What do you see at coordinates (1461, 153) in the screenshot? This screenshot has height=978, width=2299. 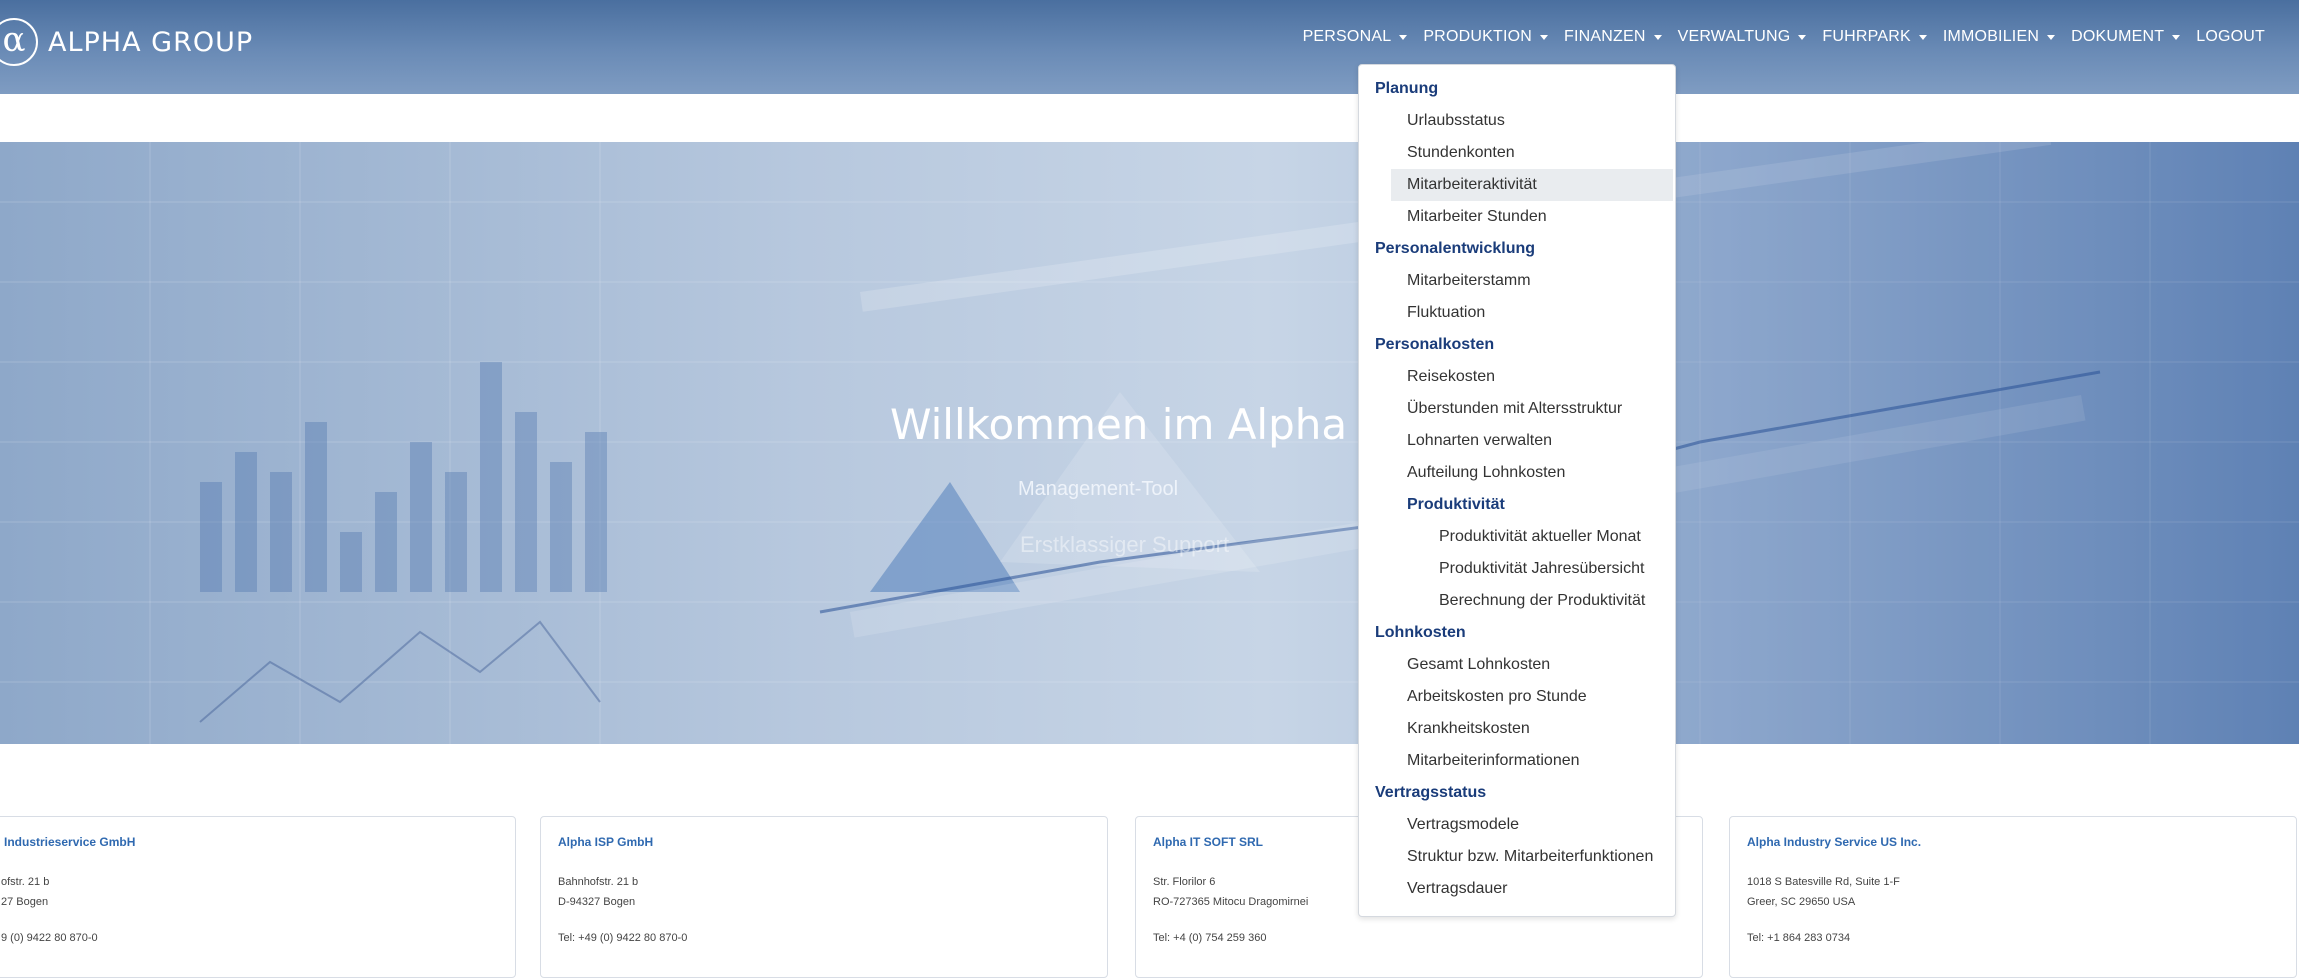 I see `menu-item-stundenkonten: Stundenkonten` at bounding box center [1461, 153].